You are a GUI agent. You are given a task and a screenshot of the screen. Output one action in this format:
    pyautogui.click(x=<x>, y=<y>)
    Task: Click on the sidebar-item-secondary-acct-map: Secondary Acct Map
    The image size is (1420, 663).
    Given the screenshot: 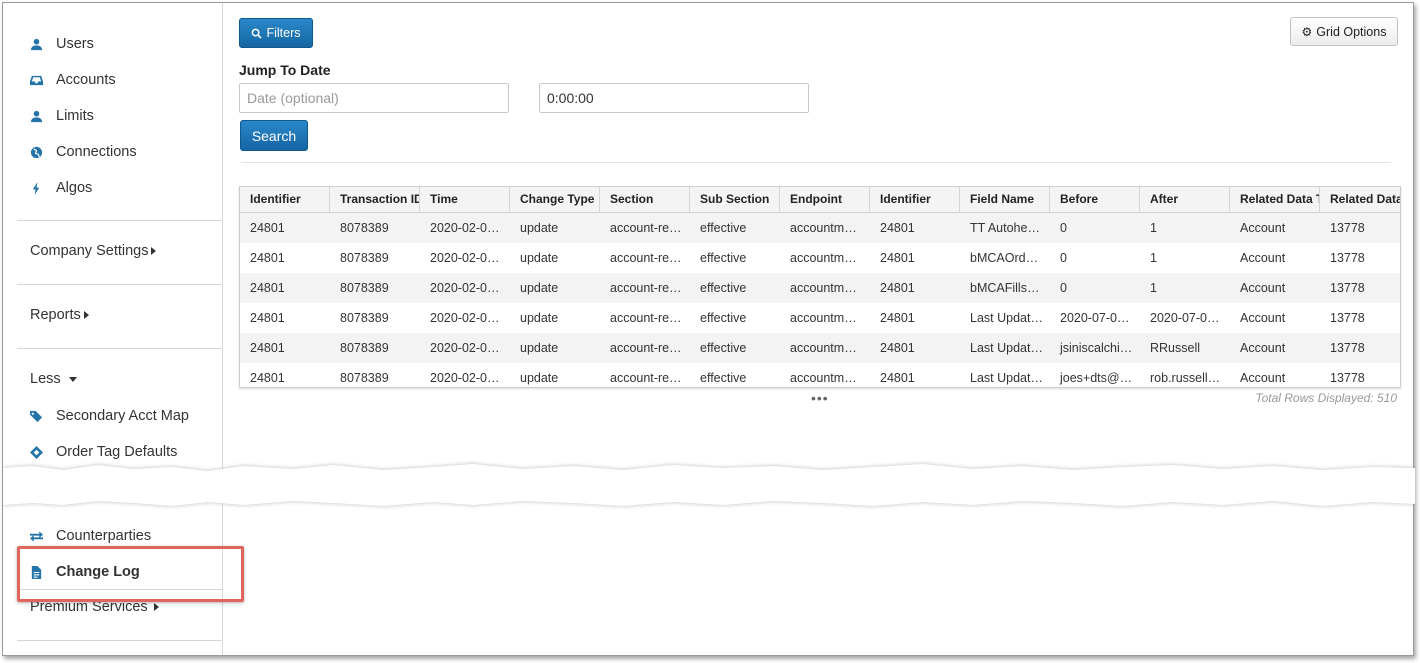 What is the action you would take?
    pyautogui.click(x=109, y=416)
    